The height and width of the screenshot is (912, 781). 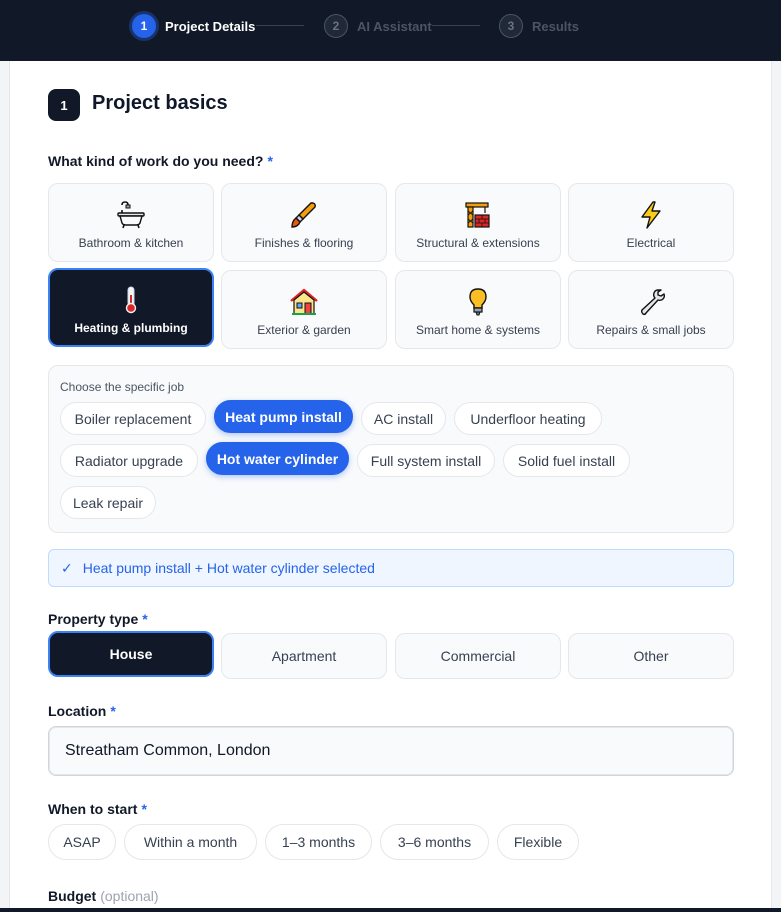 I want to click on specific-job-title: Choose the specific job, so click(x=122, y=387).